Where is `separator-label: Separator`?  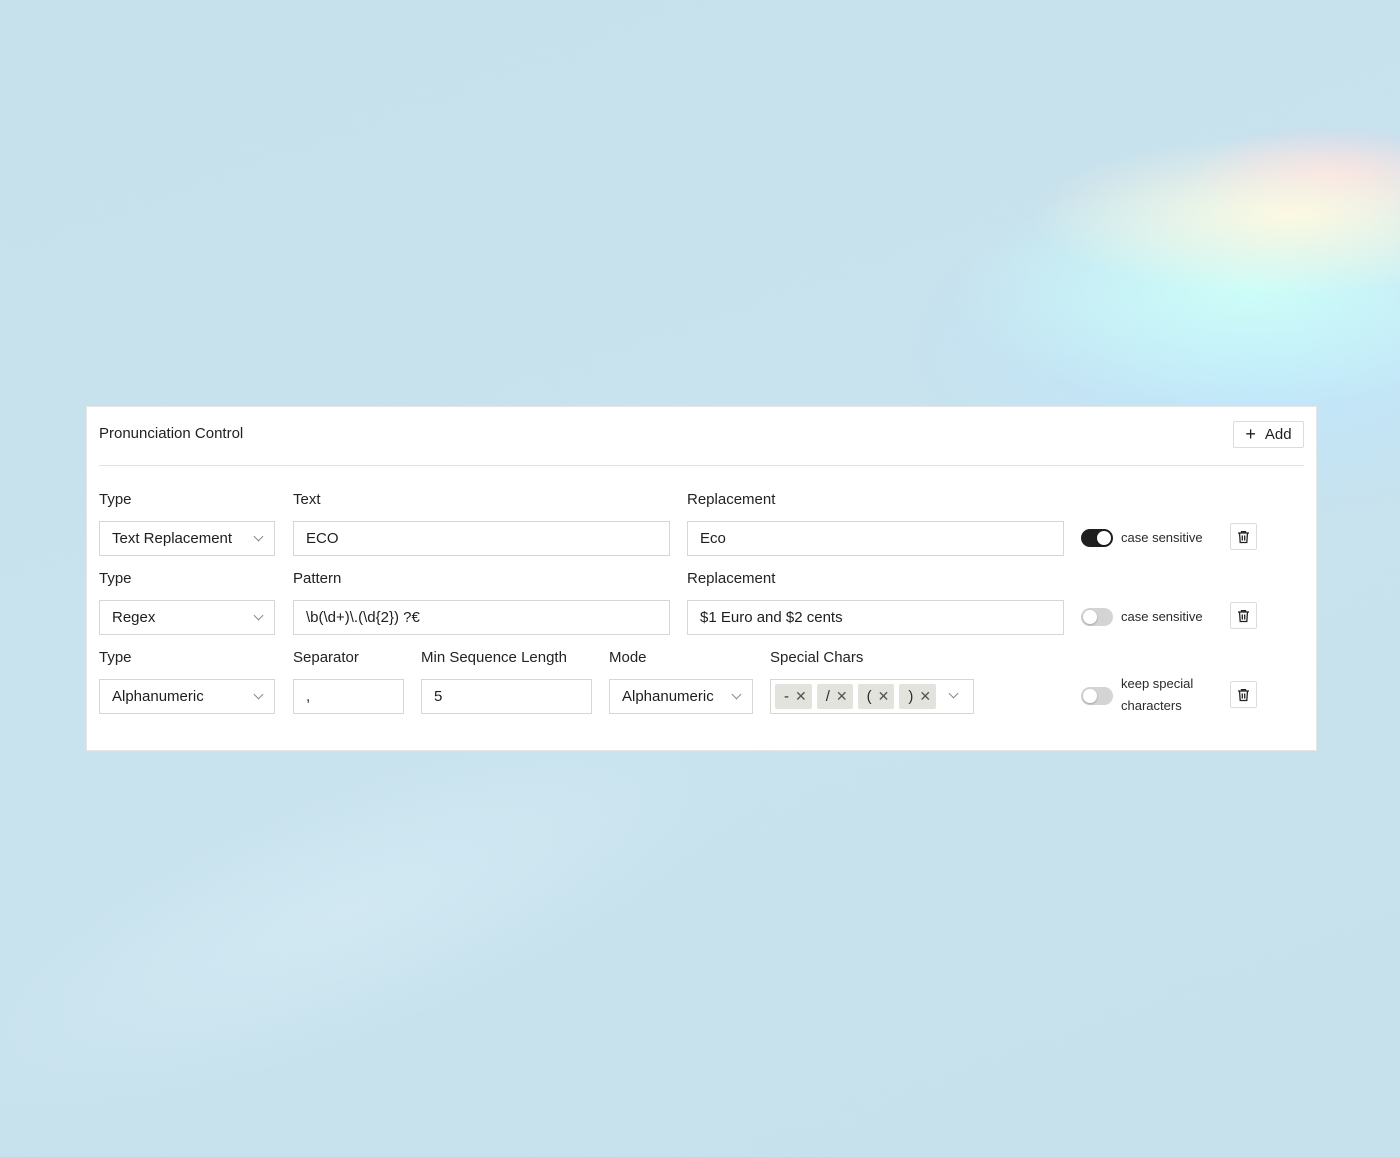 separator-label: Separator is located at coordinates (326, 657).